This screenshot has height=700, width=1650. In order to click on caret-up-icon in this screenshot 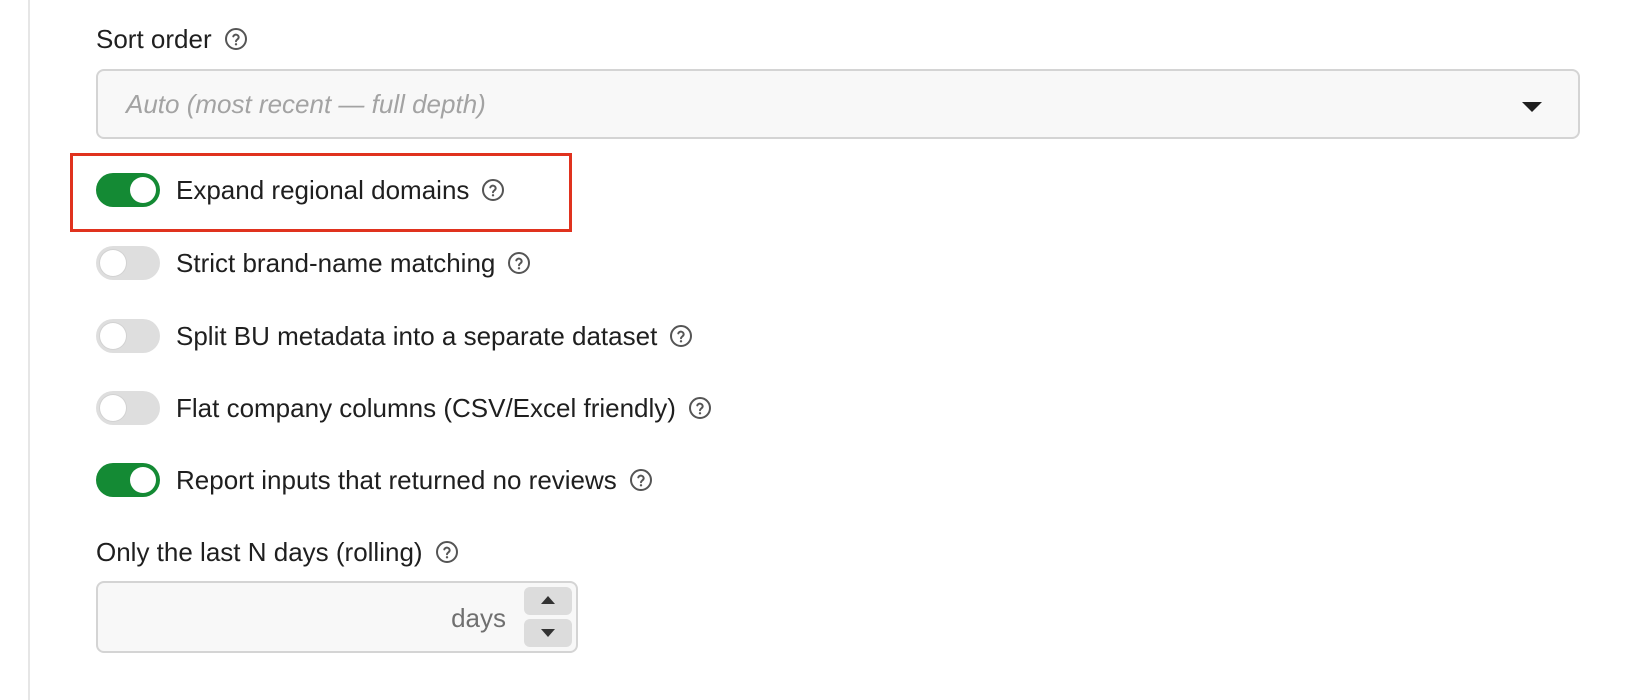, I will do `click(548, 600)`.